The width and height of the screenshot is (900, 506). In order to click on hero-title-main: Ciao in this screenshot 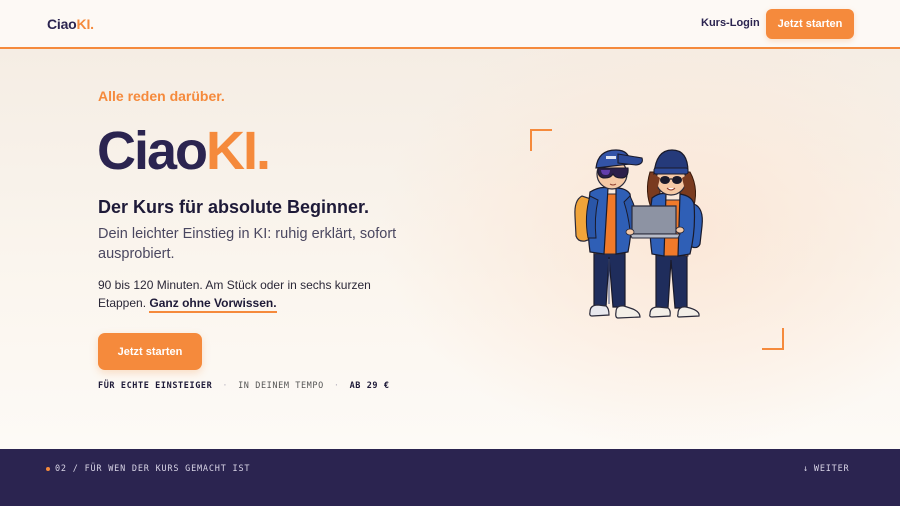, I will do `click(152, 151)`.